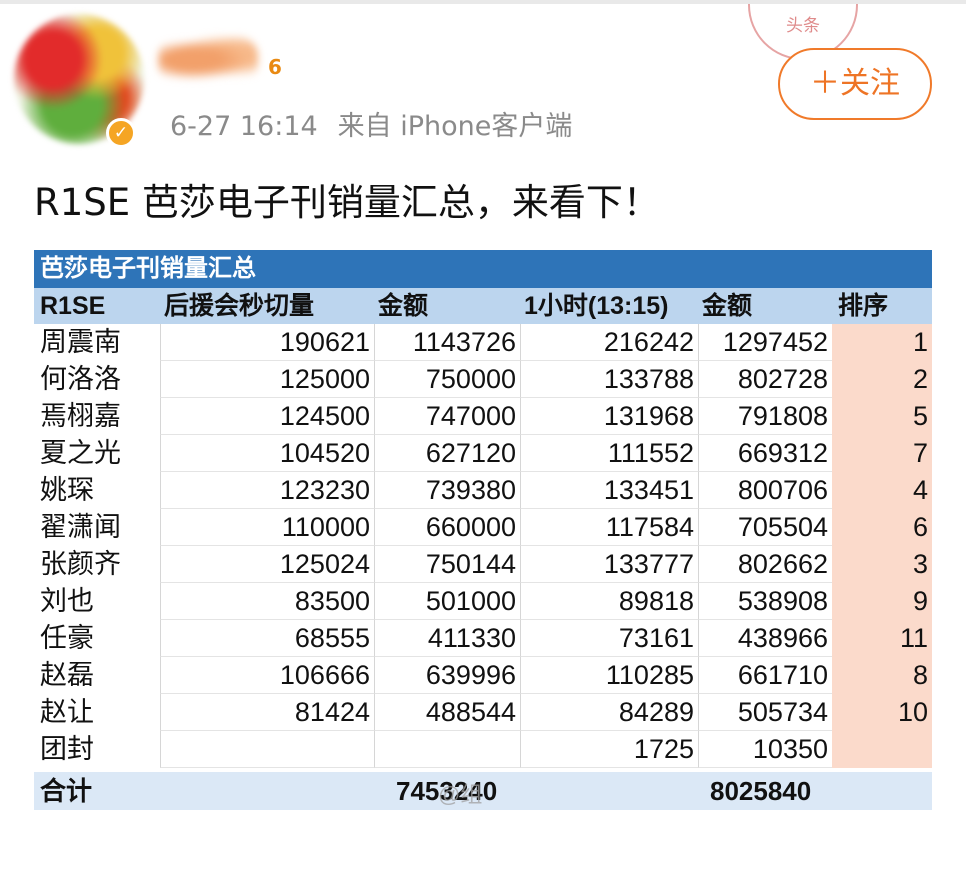 This screenshot has height=883, width=966. I want to click on table-row: 赵让 81424 488544 84289 505734 10, so click(483, 712).